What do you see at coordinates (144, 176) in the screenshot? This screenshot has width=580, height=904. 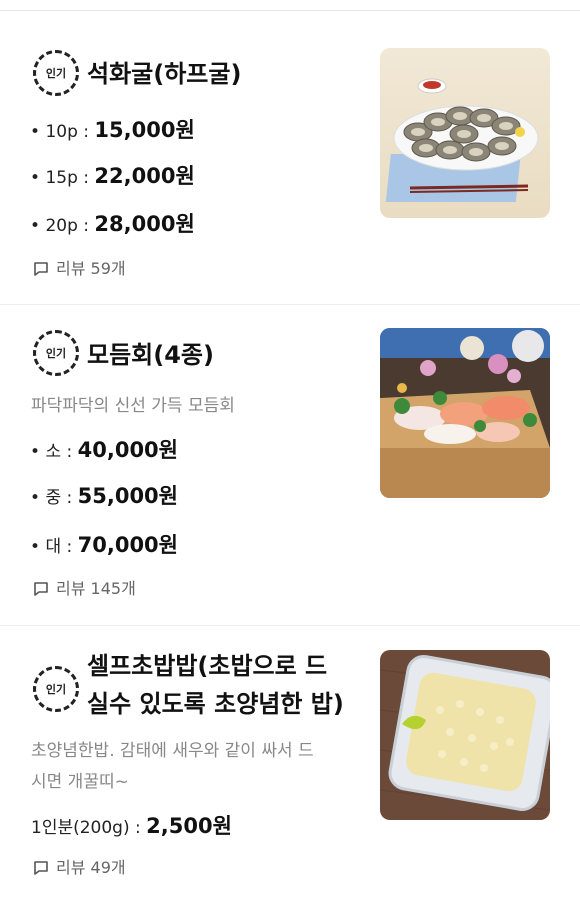 I see `option-price: 22,000원` at bounding box center [144, 176].